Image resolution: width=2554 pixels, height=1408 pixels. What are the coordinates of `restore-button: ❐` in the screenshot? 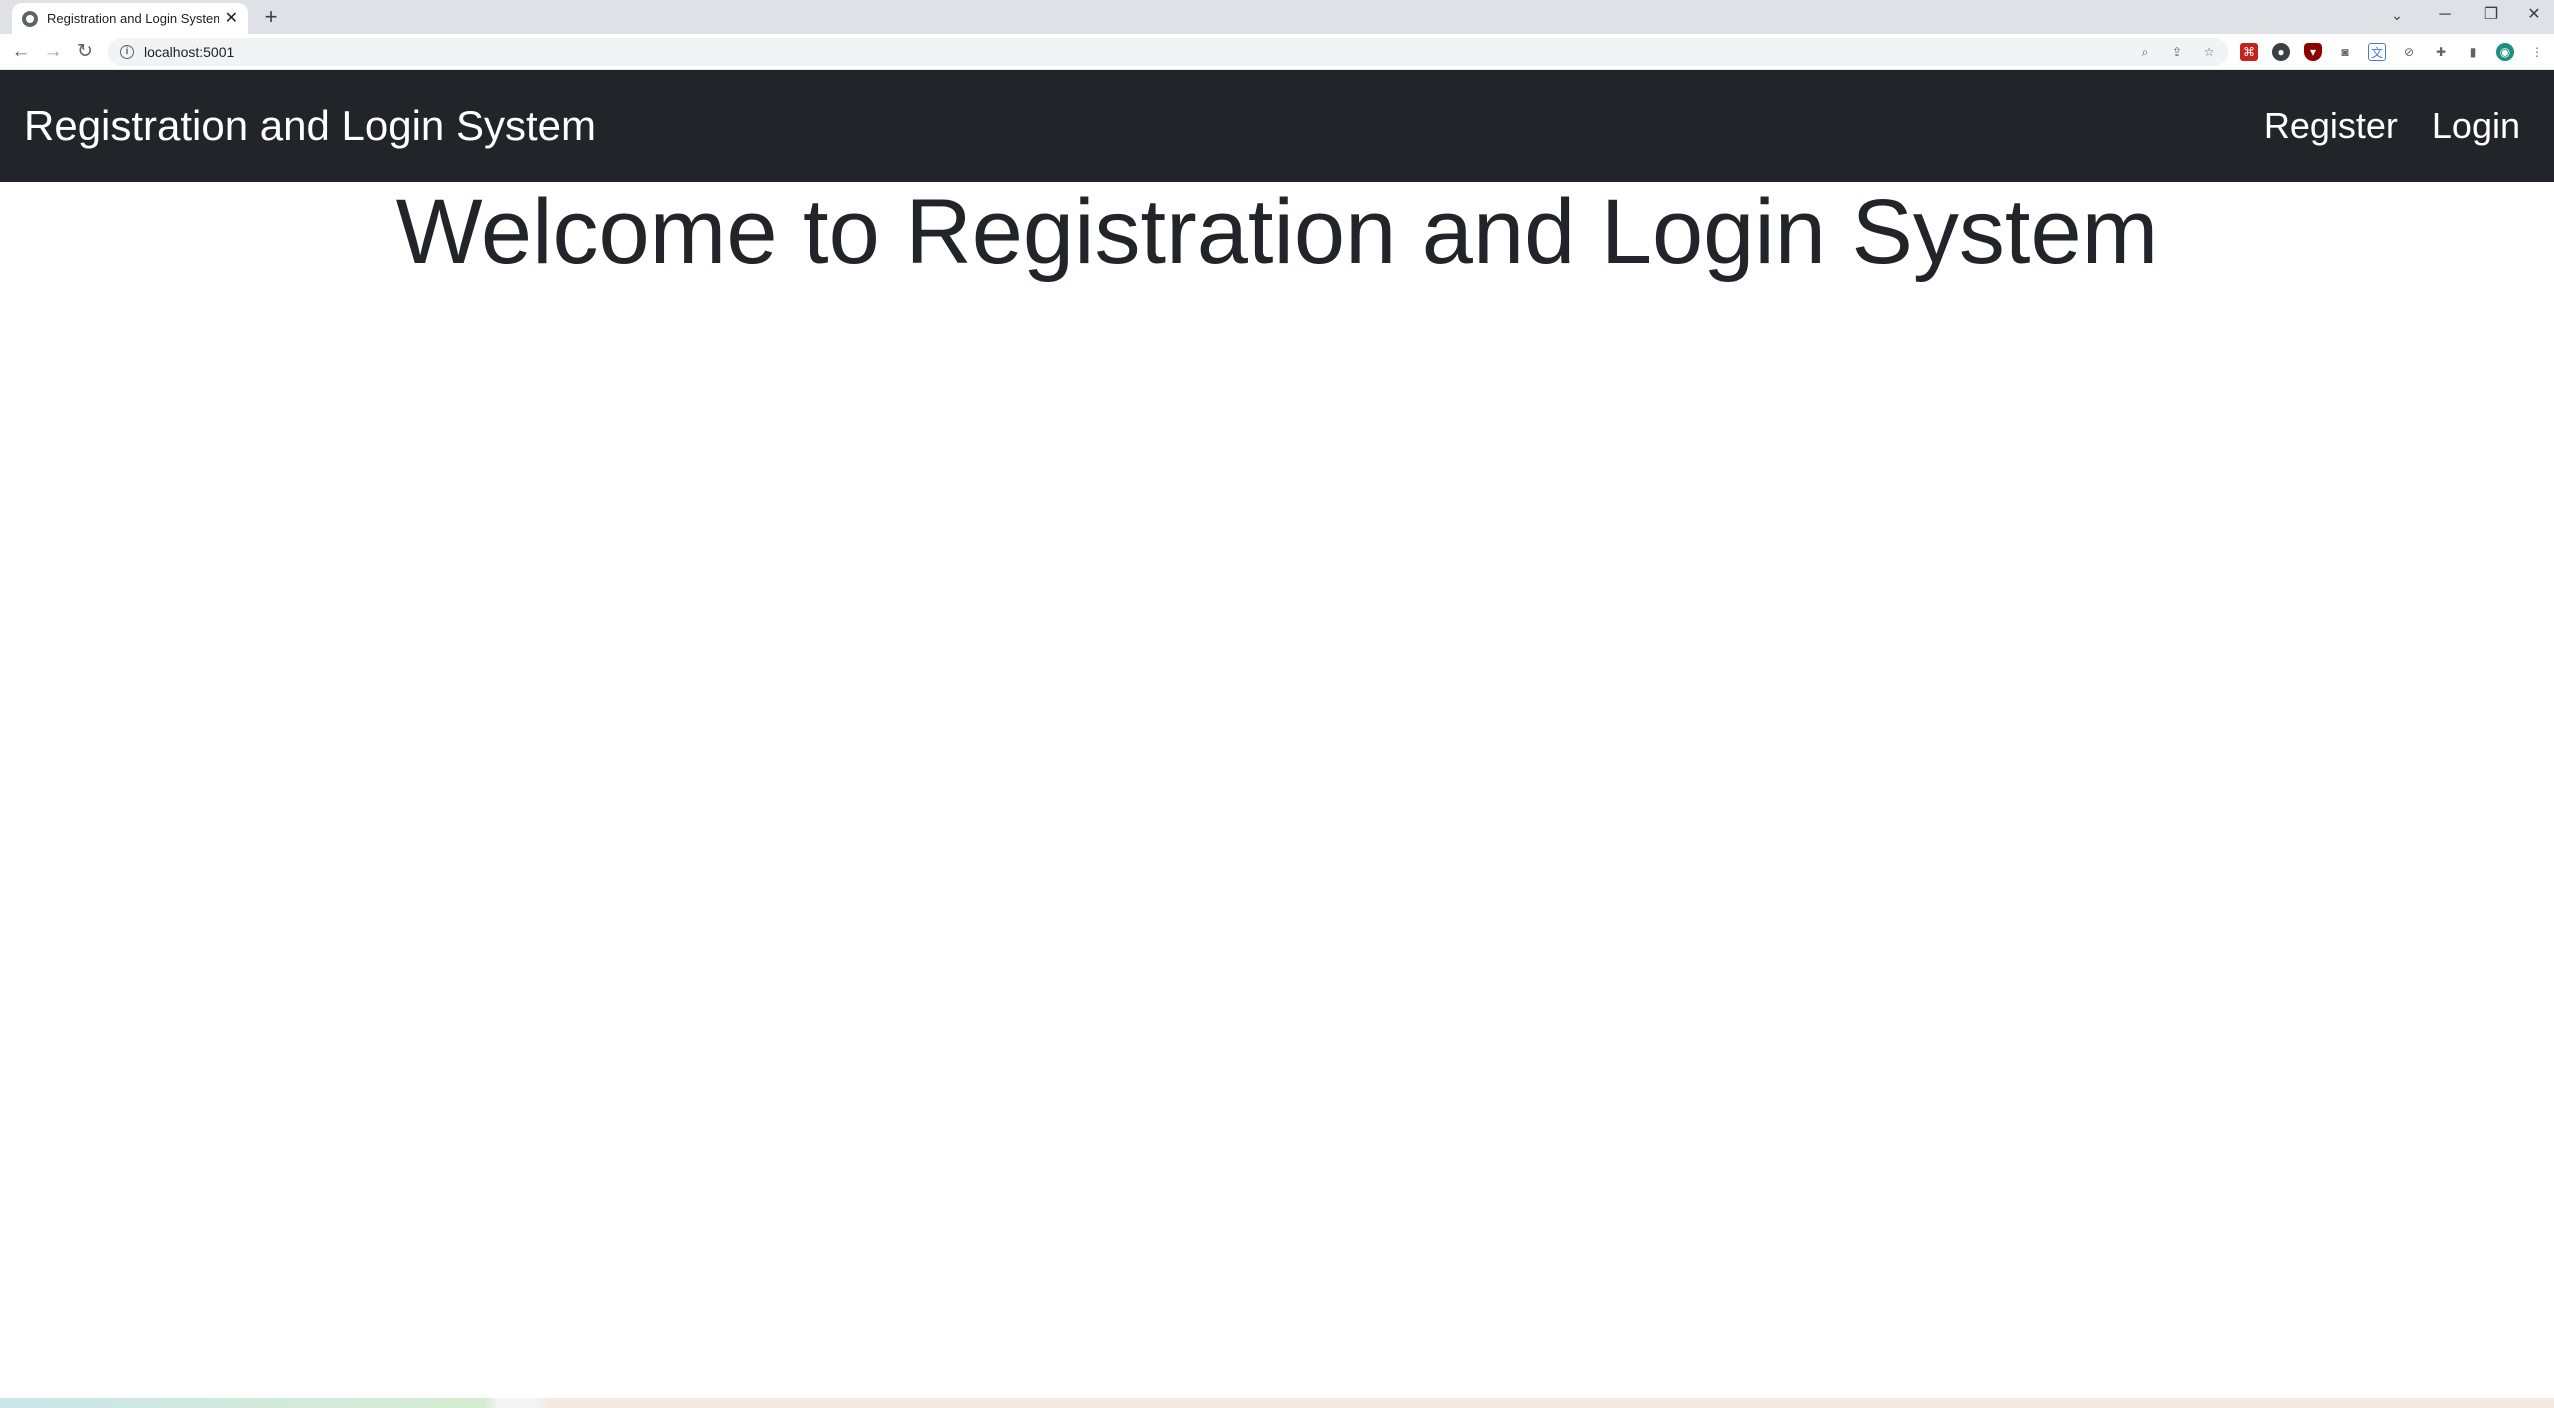 It's located at (2491, 15).